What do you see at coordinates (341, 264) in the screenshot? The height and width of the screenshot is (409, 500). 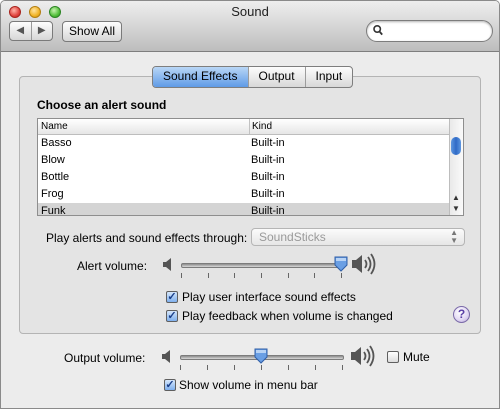 I see `alert-volume-knob` at bounding box center [341, 264].